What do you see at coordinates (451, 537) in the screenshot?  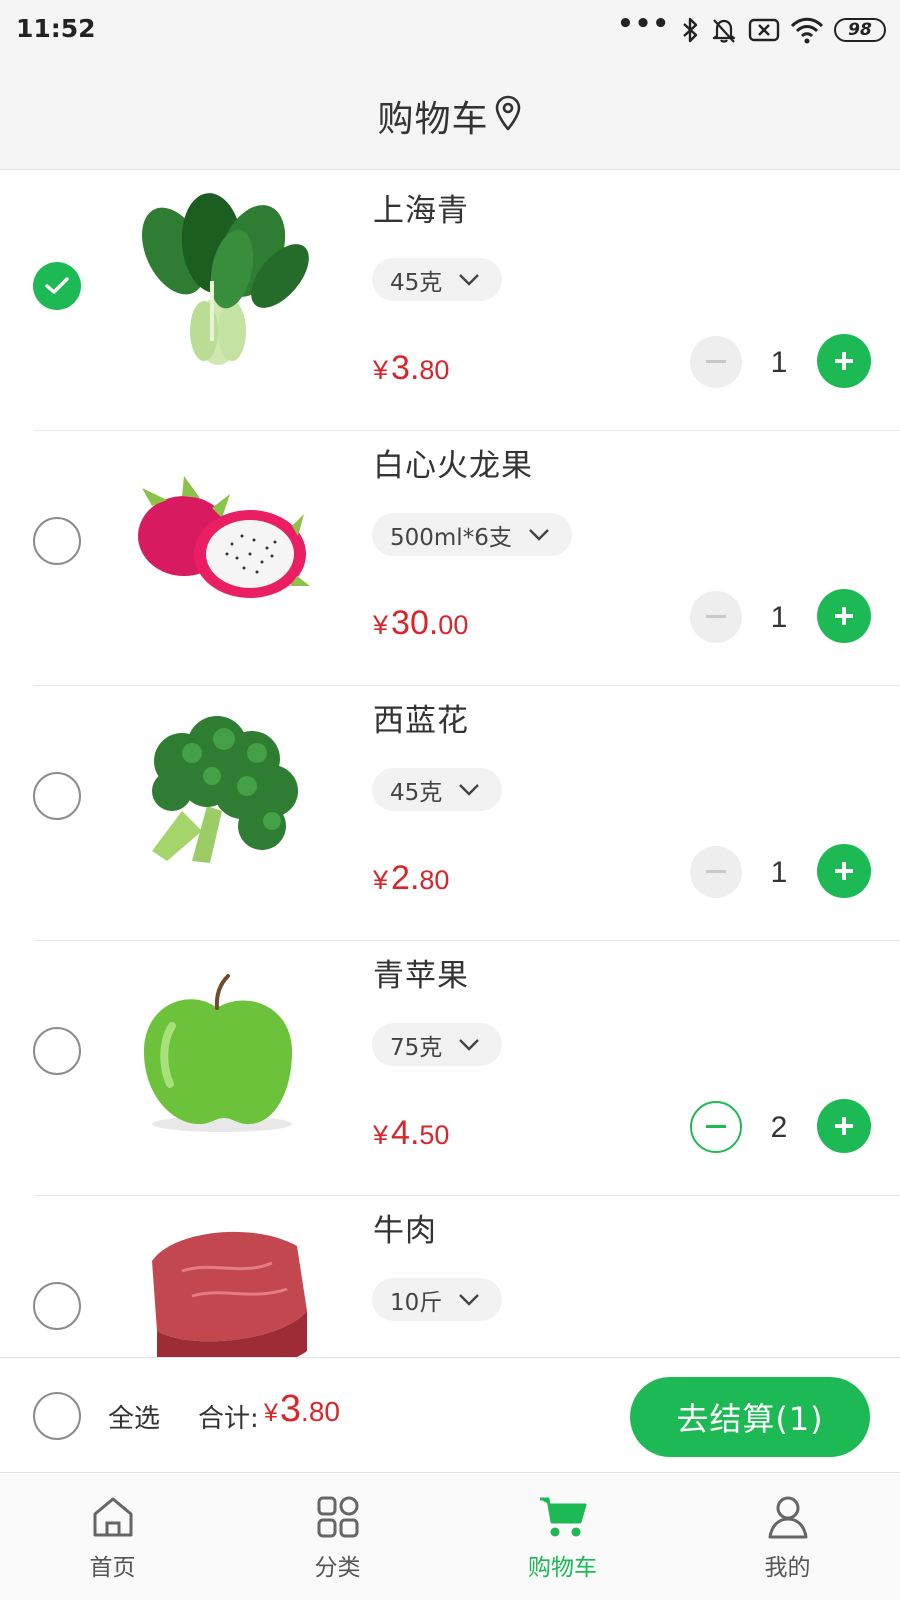 I see `spec-label: 500ml*6支` at bounding box center [451, 537].